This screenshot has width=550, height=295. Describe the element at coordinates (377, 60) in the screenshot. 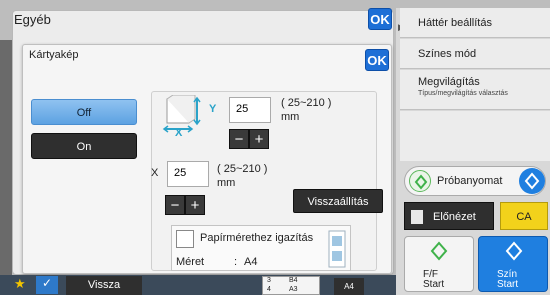

I see `inner-ok-button: OK` at that location.